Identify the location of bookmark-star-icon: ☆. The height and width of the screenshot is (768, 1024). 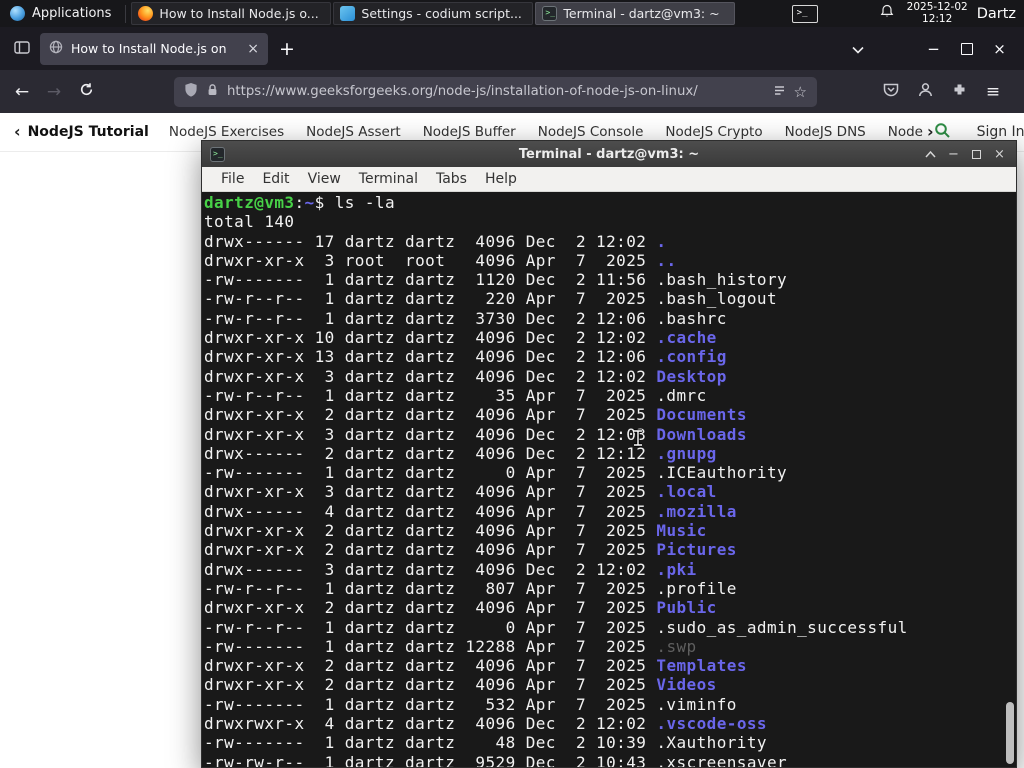
(800, 92).